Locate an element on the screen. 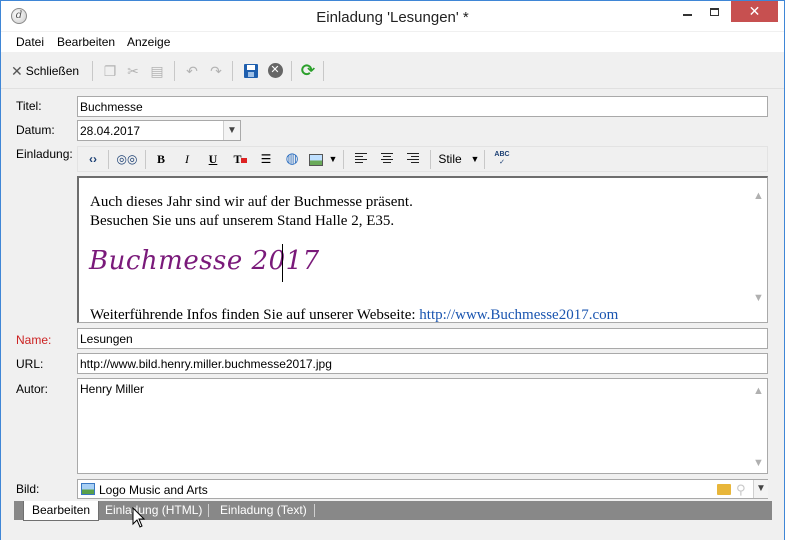 This screenshot has width=803, height=555. align-center-icon is located at coordinates (387, 159).